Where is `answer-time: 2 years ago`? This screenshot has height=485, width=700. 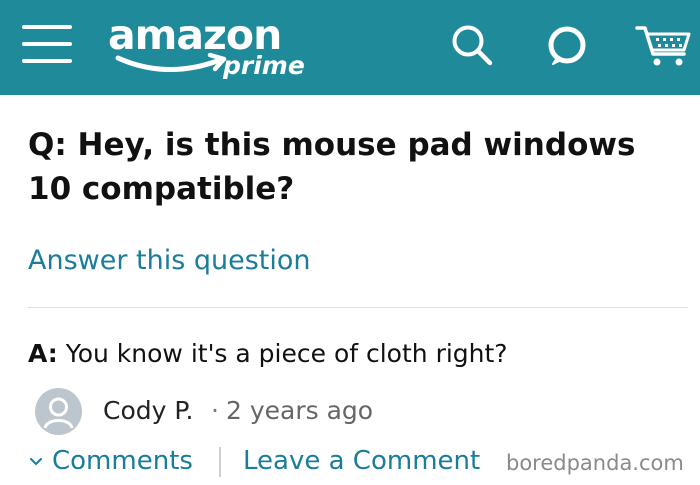
answer-time: 2 years ago is located at coordinates (300, 410).